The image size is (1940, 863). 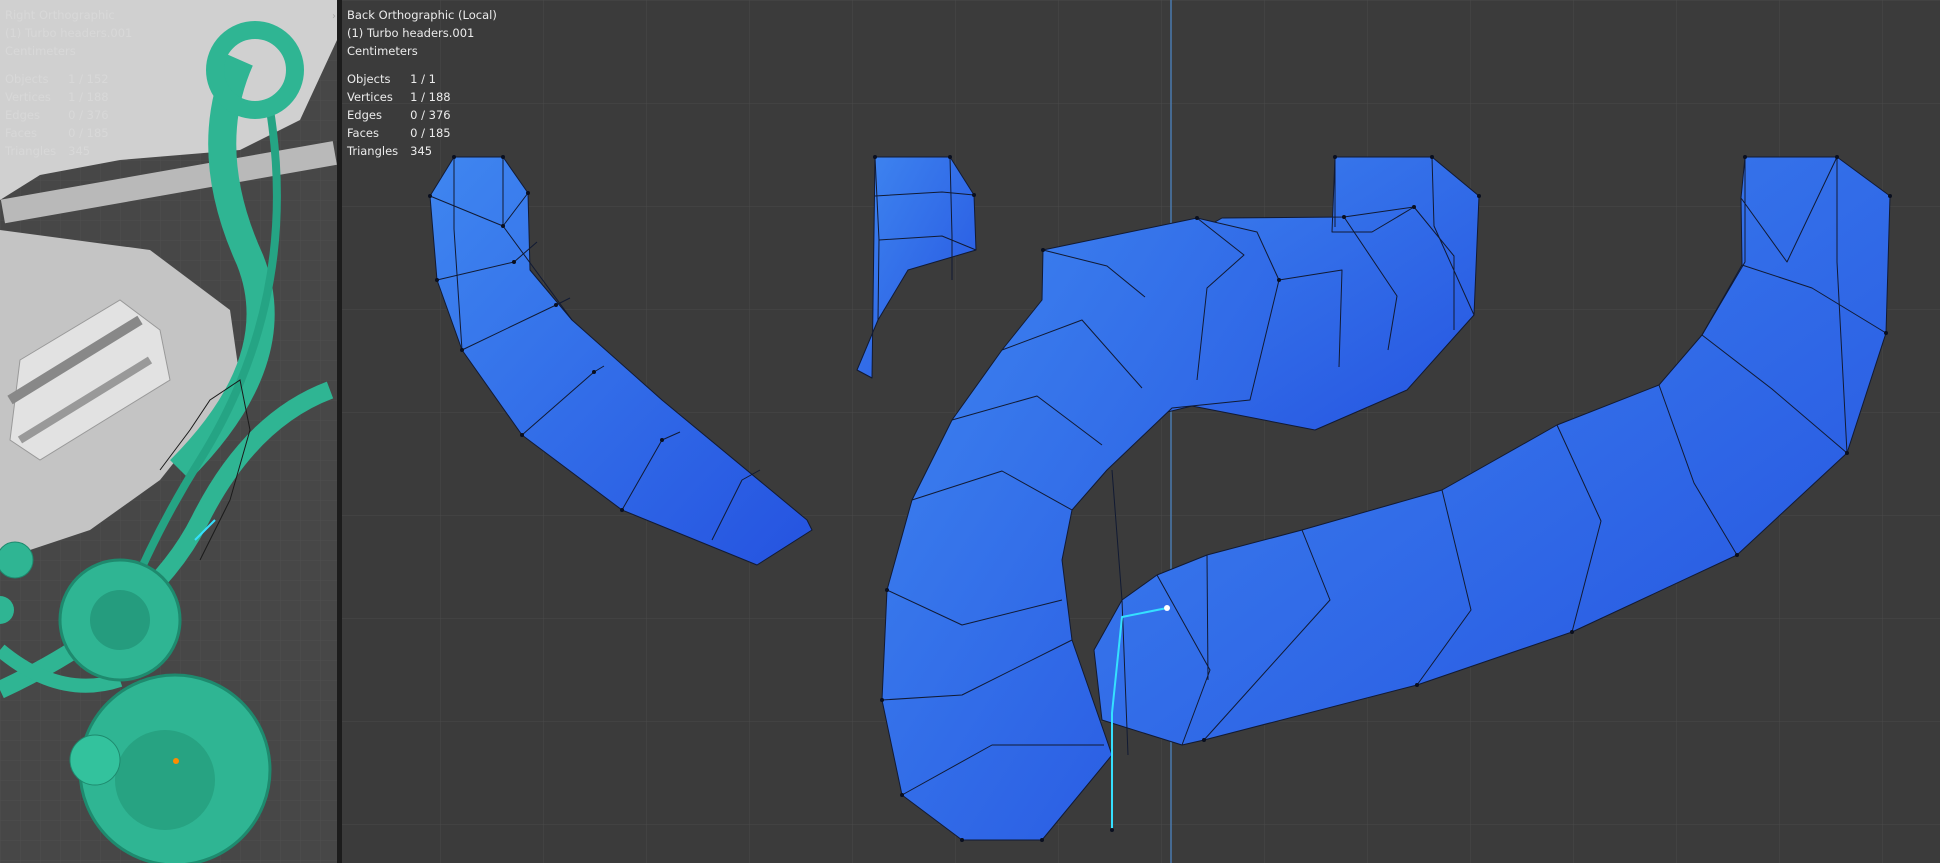 What do you see at coordinates (423, 79) in the screenshot?
I see `stat-value: 1 / 1` at bounding box center [423, 79].